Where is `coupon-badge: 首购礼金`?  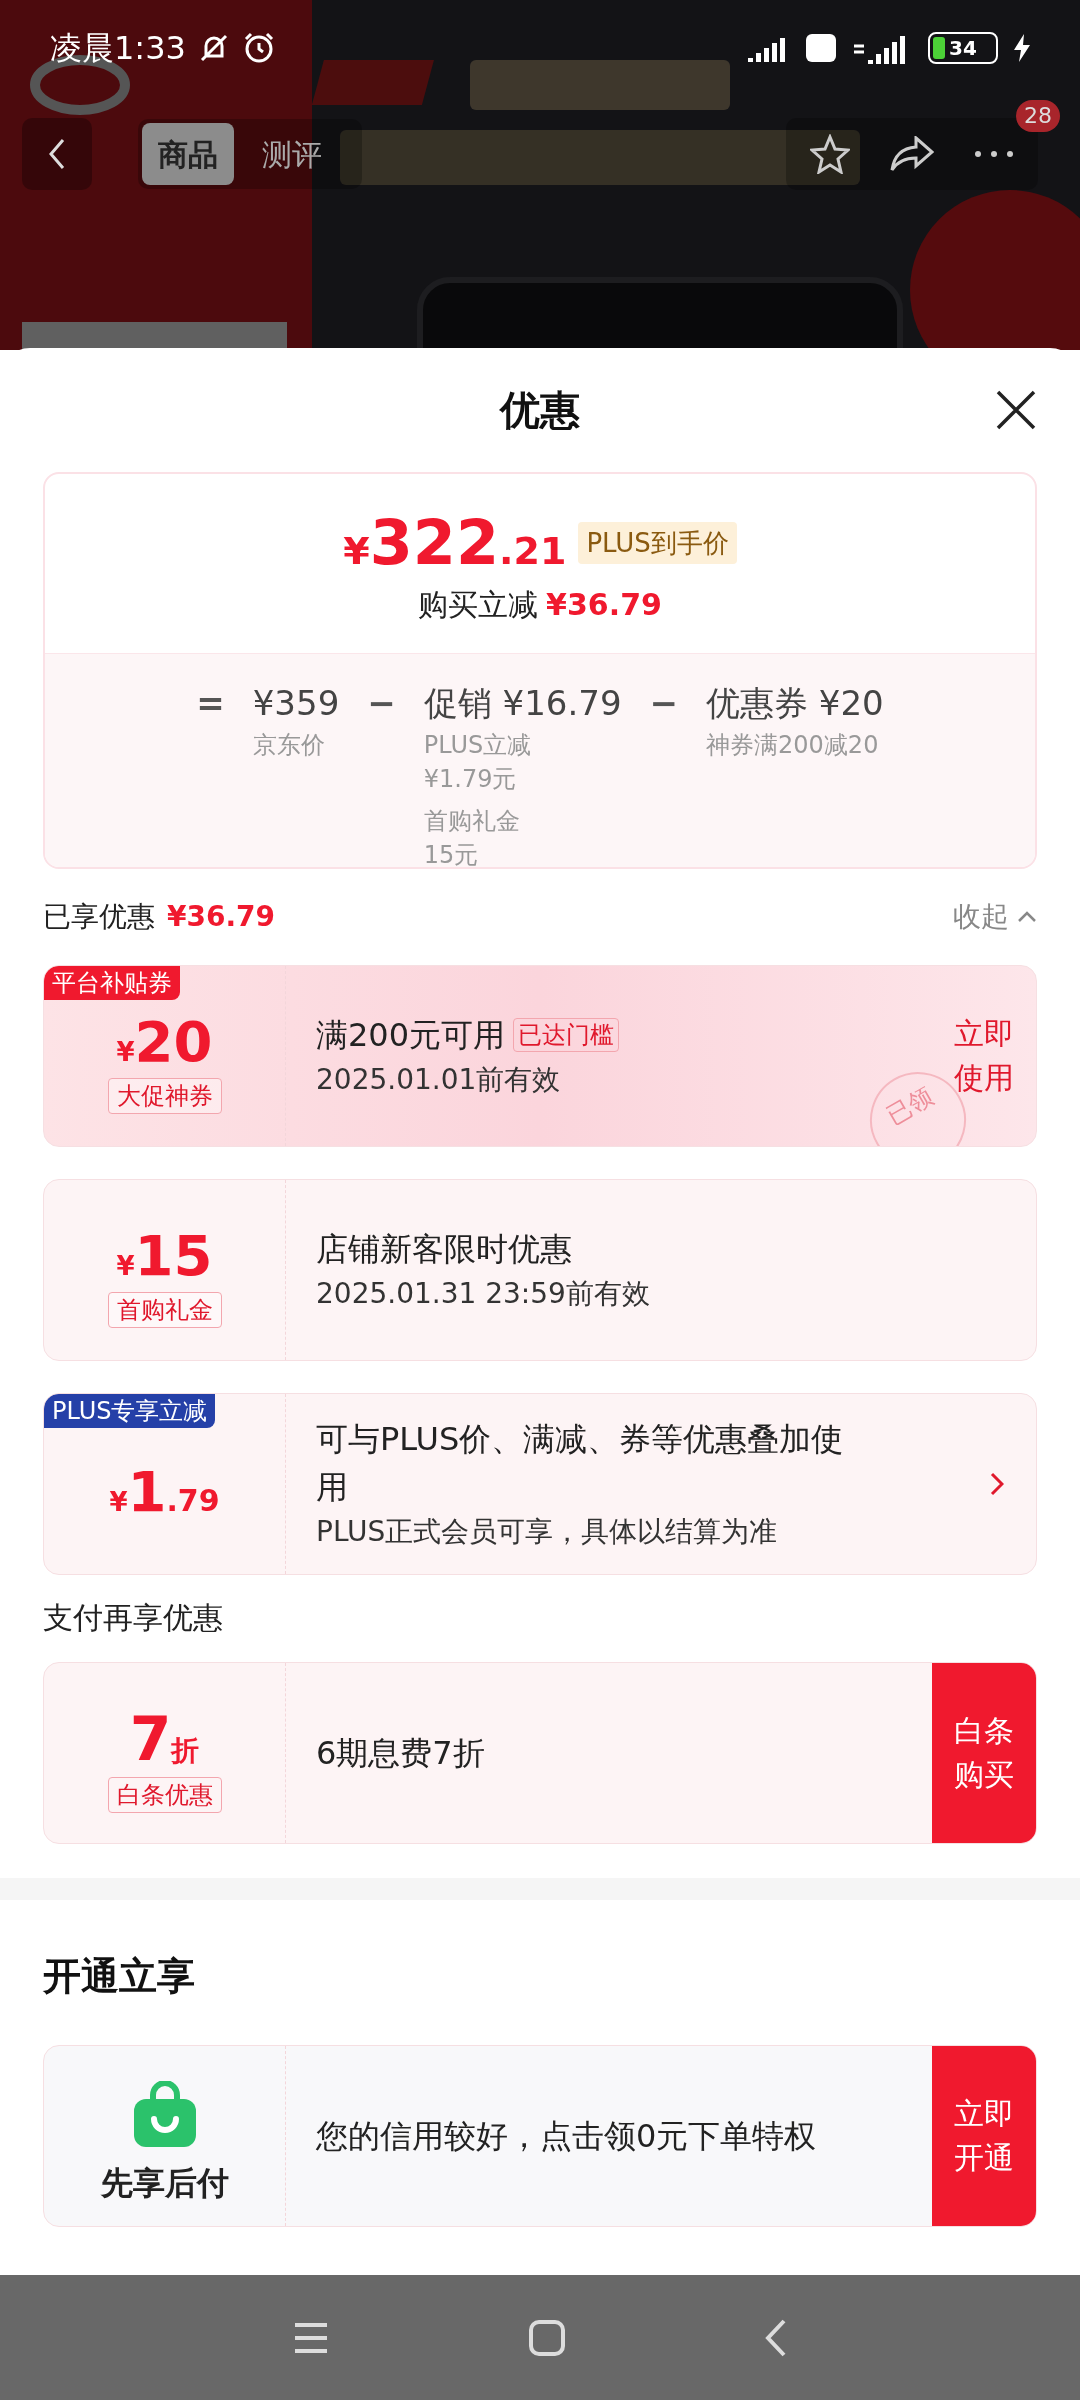 coupon-badge: 首购礼金 is located at coordinates (164, 1310).